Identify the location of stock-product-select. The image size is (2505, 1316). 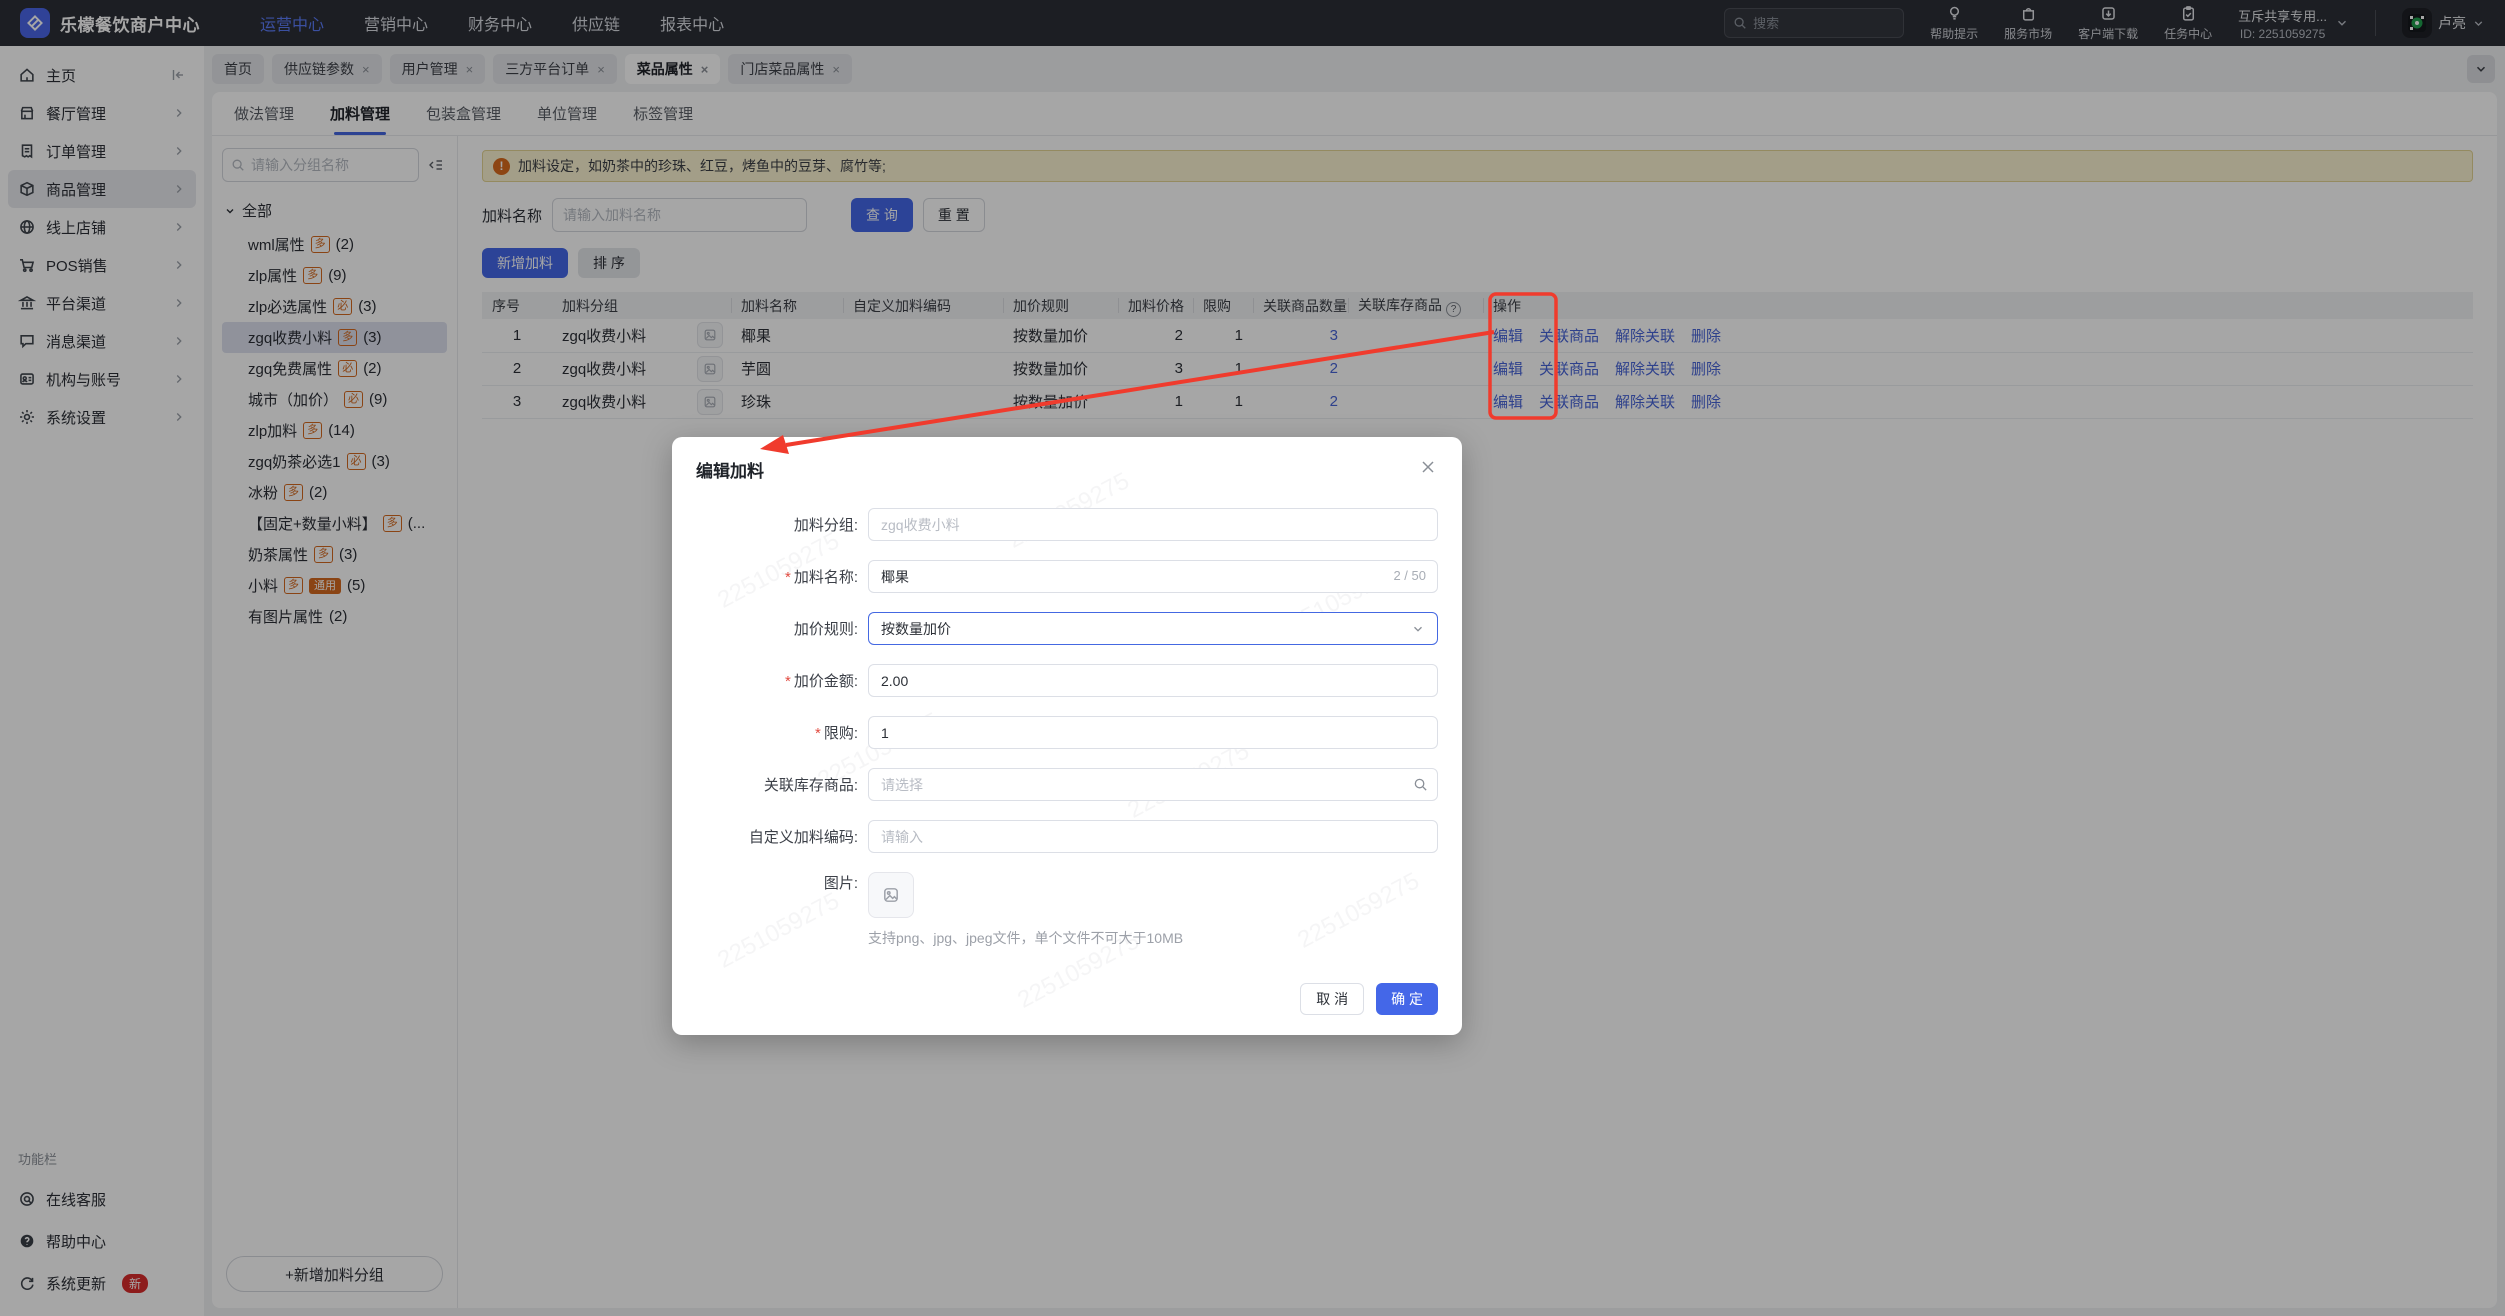
(1153, 784).